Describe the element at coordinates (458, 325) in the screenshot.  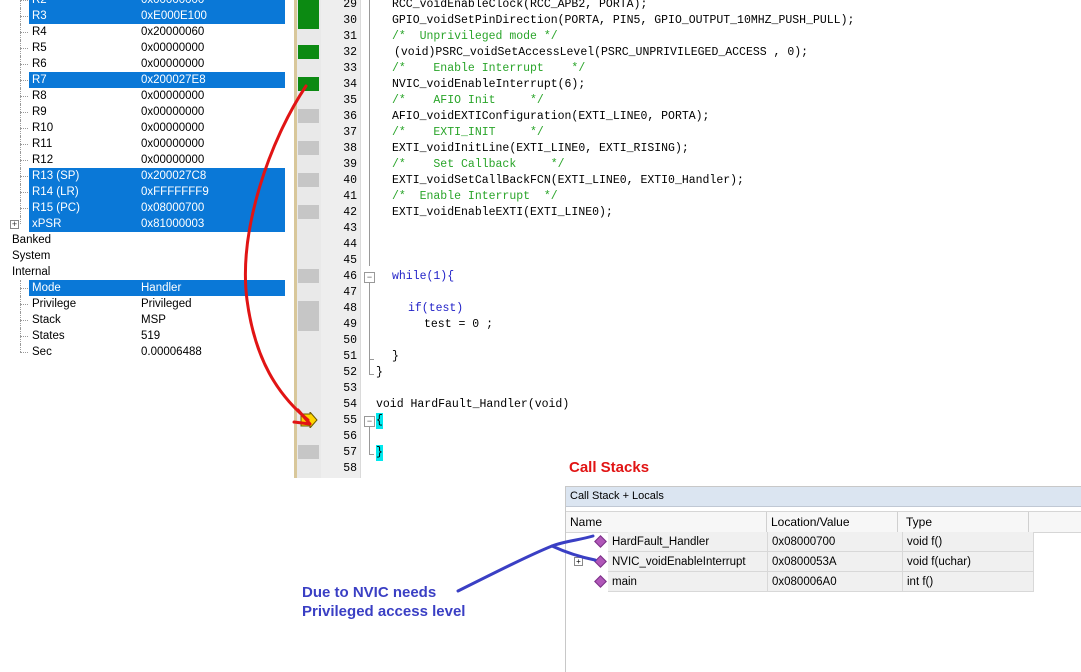
I see `code-line: test = 0 ;` at that location.